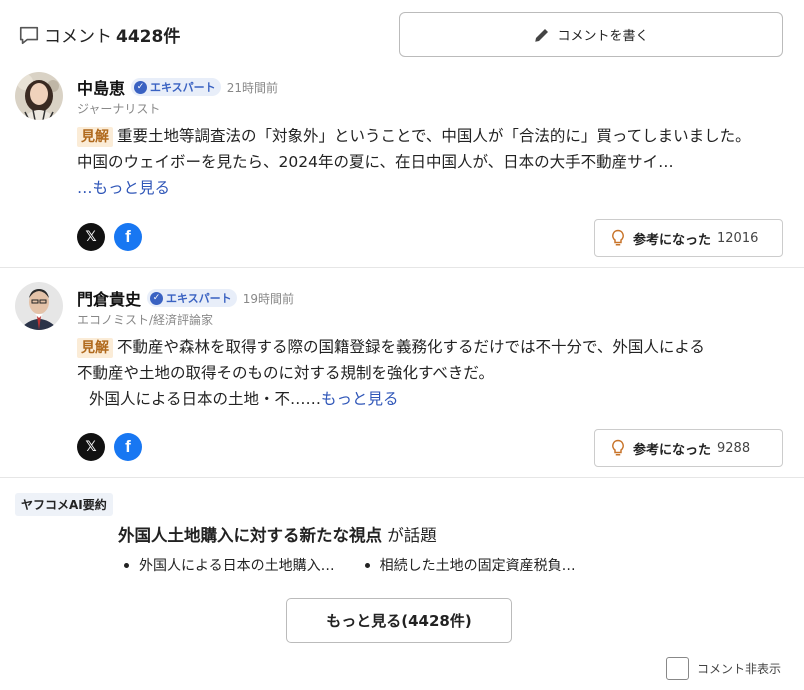 This screenshot has width=804, height=690. I want to click on author-name: 中島恵, so click(101, 87).